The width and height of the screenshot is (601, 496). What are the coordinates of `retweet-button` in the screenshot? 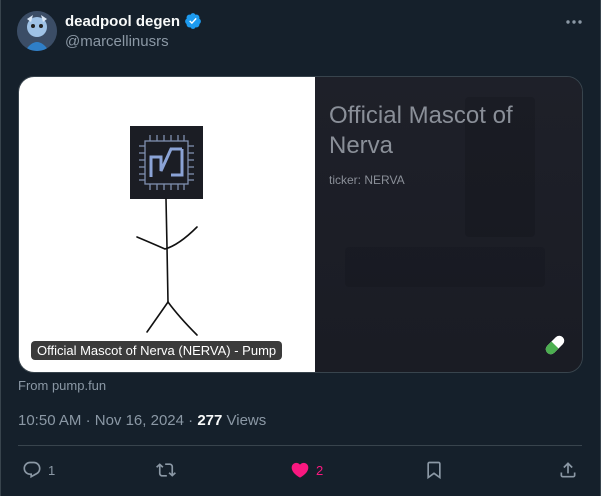 It's located at (166, 470).